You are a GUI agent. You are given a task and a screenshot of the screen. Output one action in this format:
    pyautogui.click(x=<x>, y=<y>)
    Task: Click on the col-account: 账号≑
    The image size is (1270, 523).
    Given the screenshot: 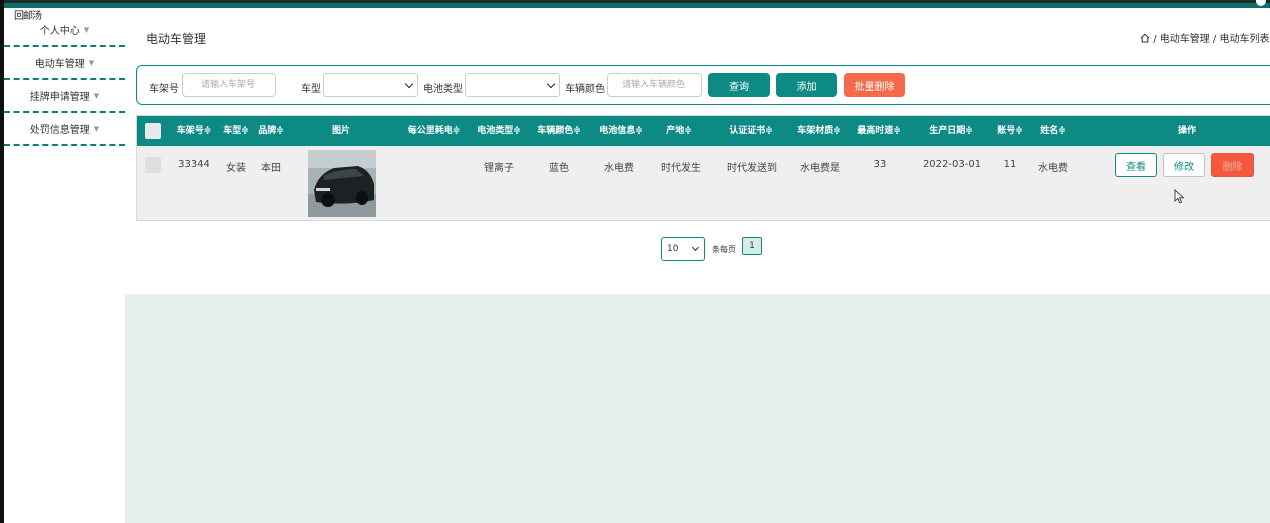 What is the action you would take?
    pyautogui.click(x=1010, y=131)
    